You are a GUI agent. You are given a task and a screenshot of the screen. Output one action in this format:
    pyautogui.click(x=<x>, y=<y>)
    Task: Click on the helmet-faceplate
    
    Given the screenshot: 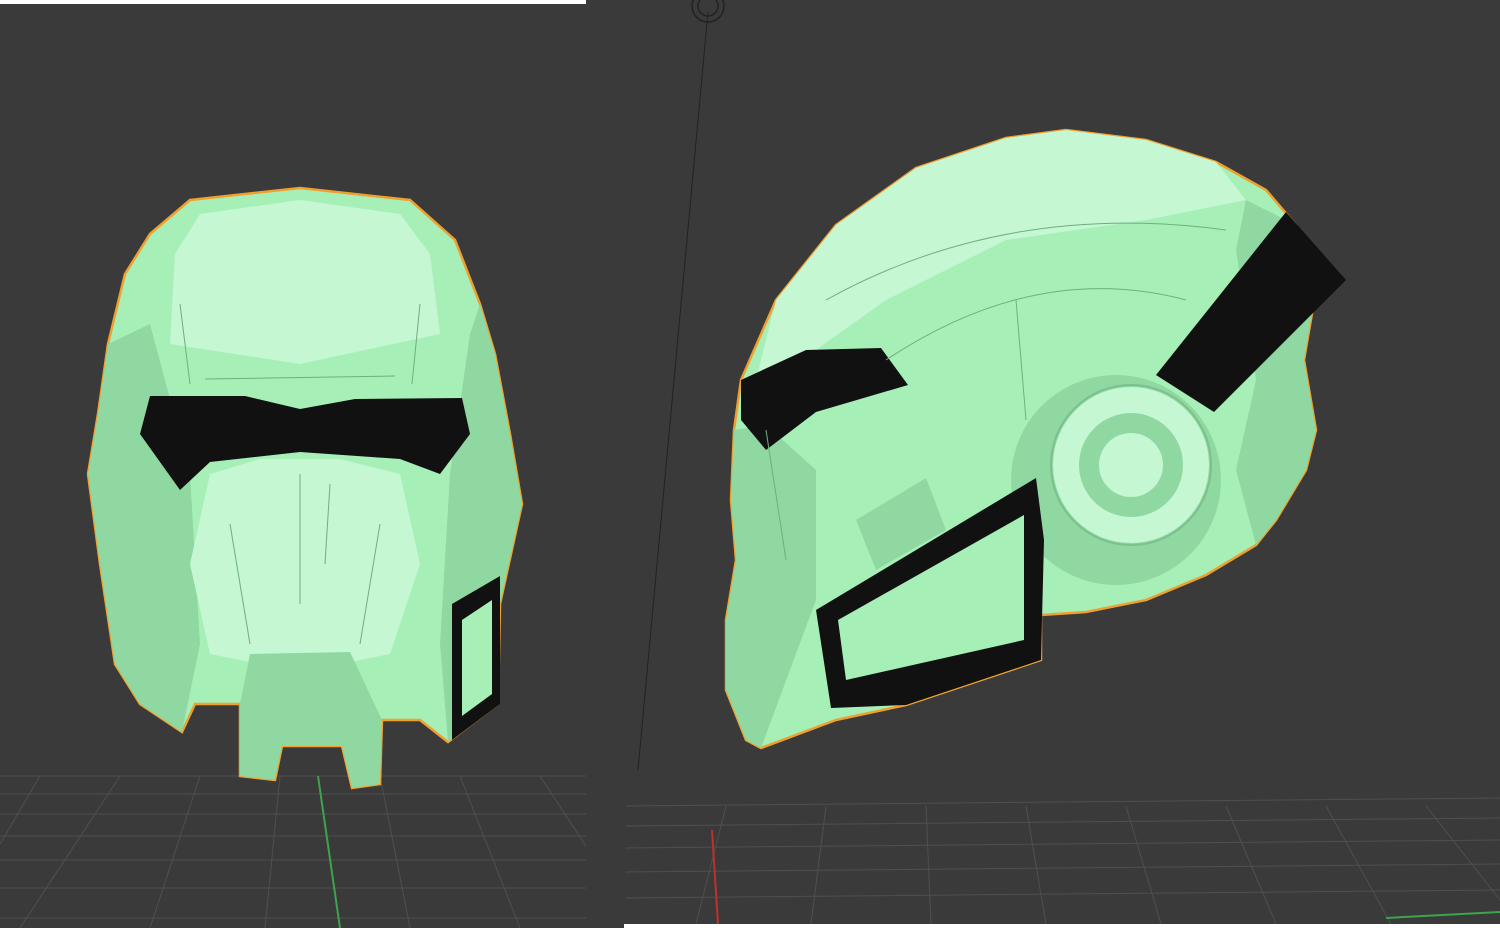 What is the action you would take?
    pyautogui.click(x=305, y=565)
    